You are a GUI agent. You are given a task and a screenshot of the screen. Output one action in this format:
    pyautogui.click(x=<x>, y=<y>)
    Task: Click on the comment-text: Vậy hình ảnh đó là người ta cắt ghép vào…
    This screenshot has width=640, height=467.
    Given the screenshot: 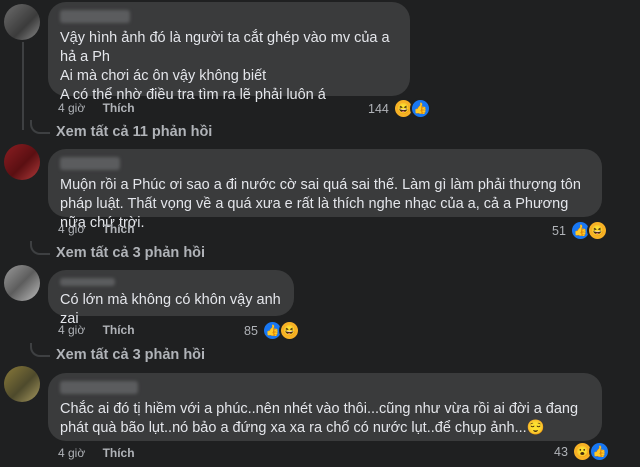 What is the action you would take?
    pyautogui.click(x=225, y=66)
    